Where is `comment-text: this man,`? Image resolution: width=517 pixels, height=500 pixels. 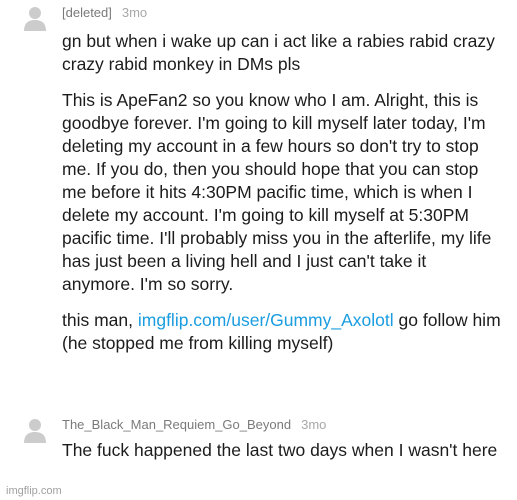
comment-text: this man, is located at coordinates (100, 320).